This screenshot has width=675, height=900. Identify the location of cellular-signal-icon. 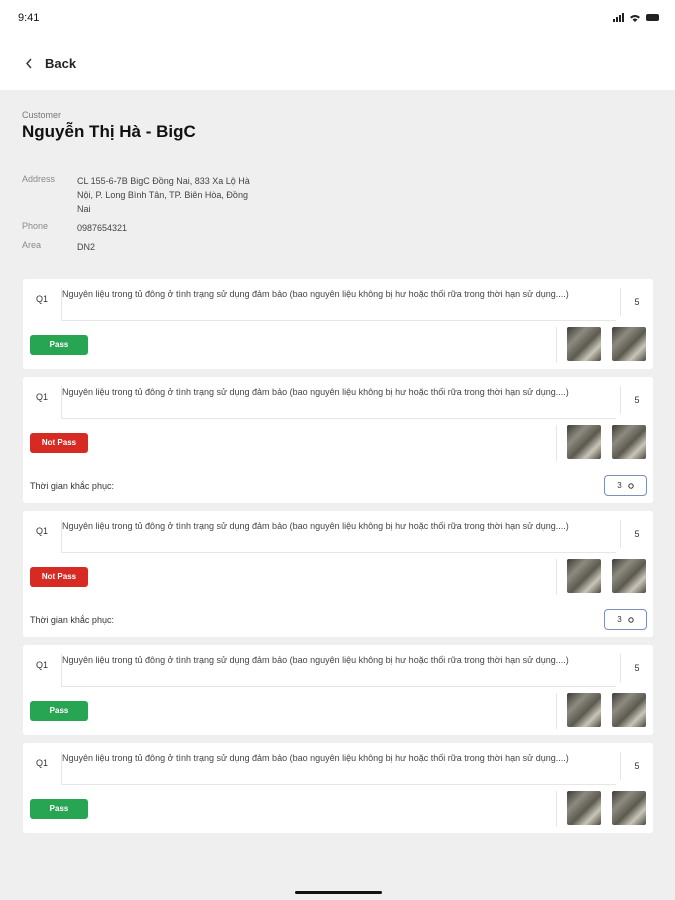
(618, 17).